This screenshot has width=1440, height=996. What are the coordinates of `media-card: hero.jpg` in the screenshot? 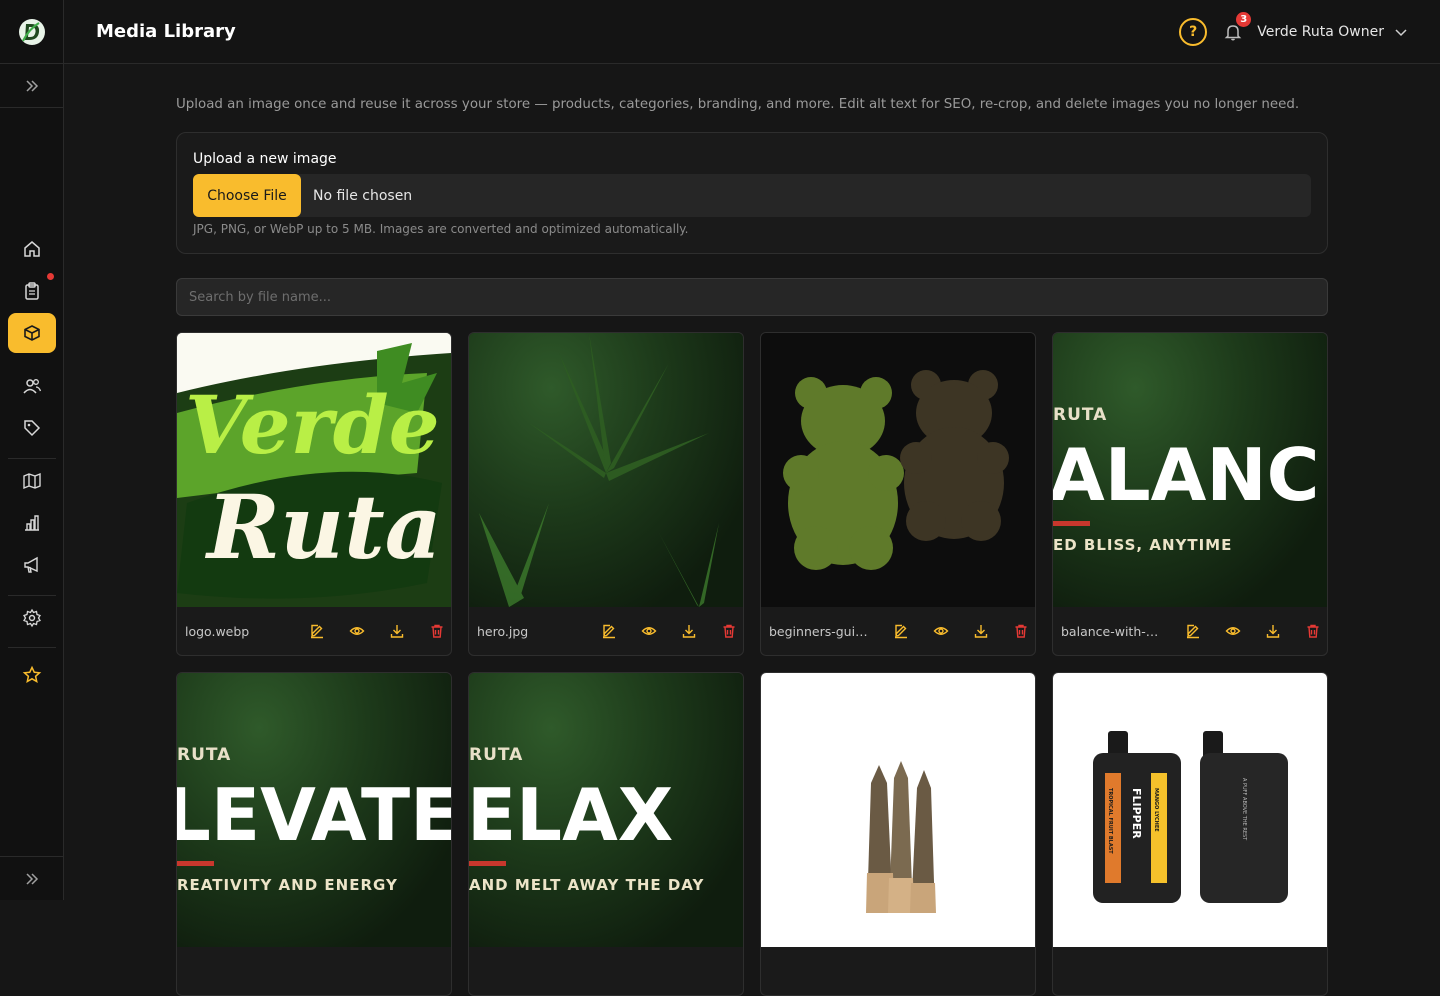 It's located at (606, 494).